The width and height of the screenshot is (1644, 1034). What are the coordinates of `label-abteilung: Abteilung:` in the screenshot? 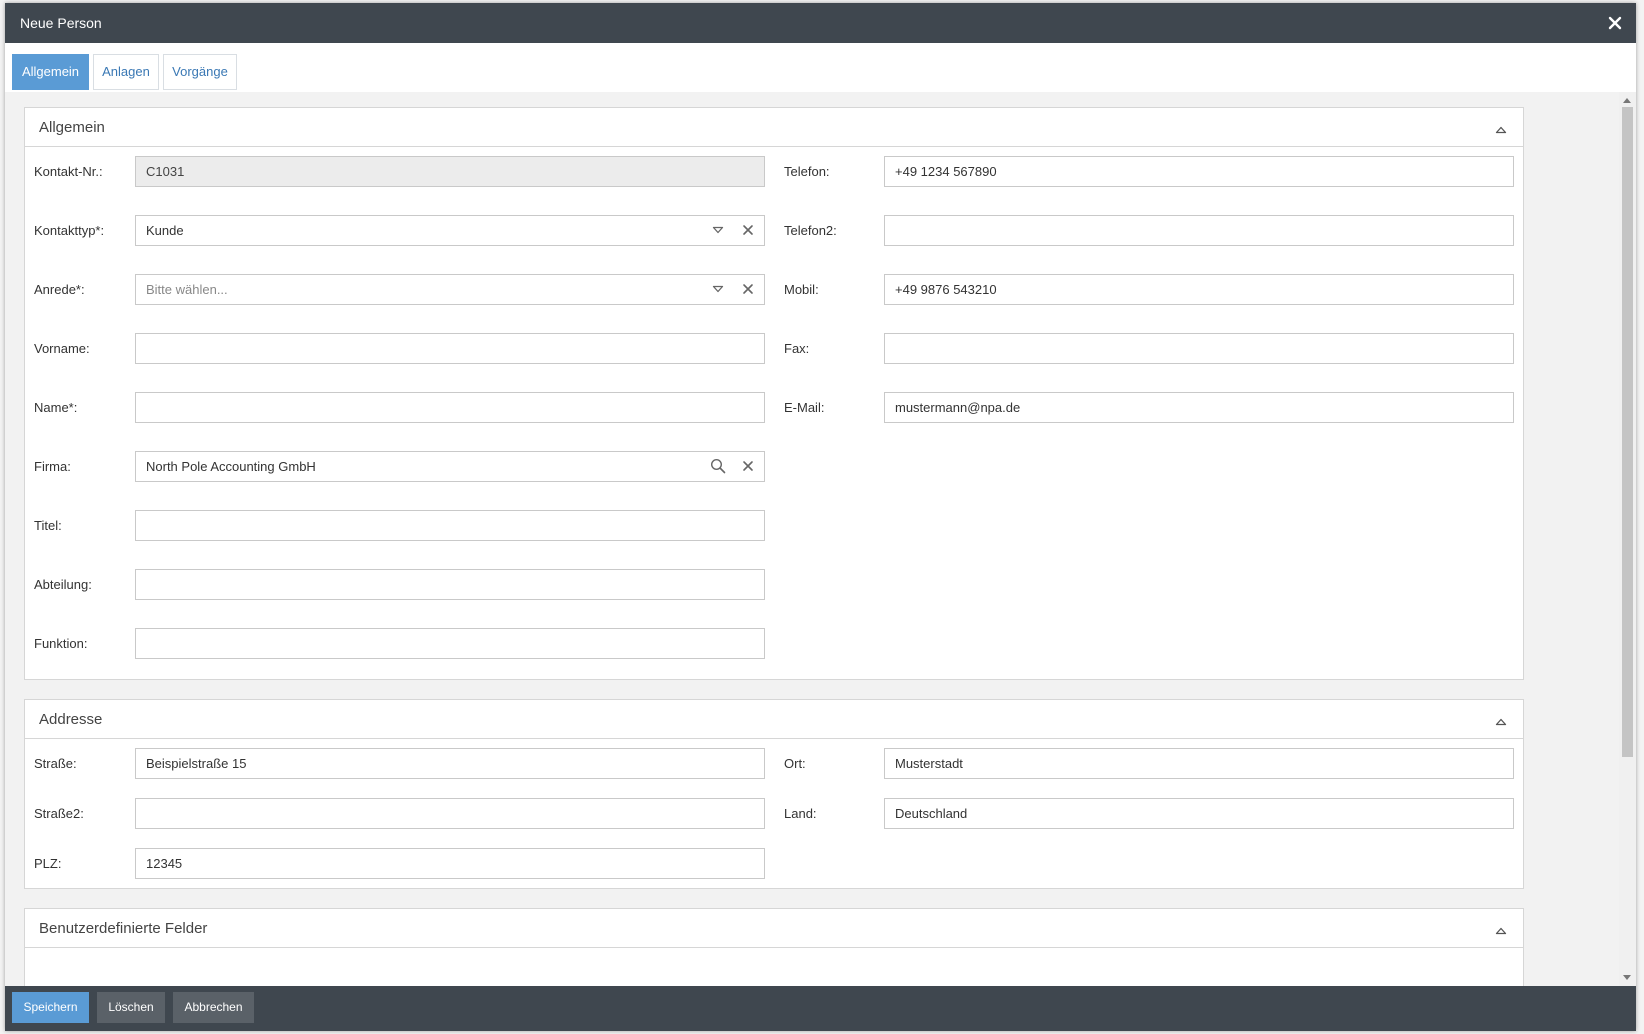 It's located at (63, 584).